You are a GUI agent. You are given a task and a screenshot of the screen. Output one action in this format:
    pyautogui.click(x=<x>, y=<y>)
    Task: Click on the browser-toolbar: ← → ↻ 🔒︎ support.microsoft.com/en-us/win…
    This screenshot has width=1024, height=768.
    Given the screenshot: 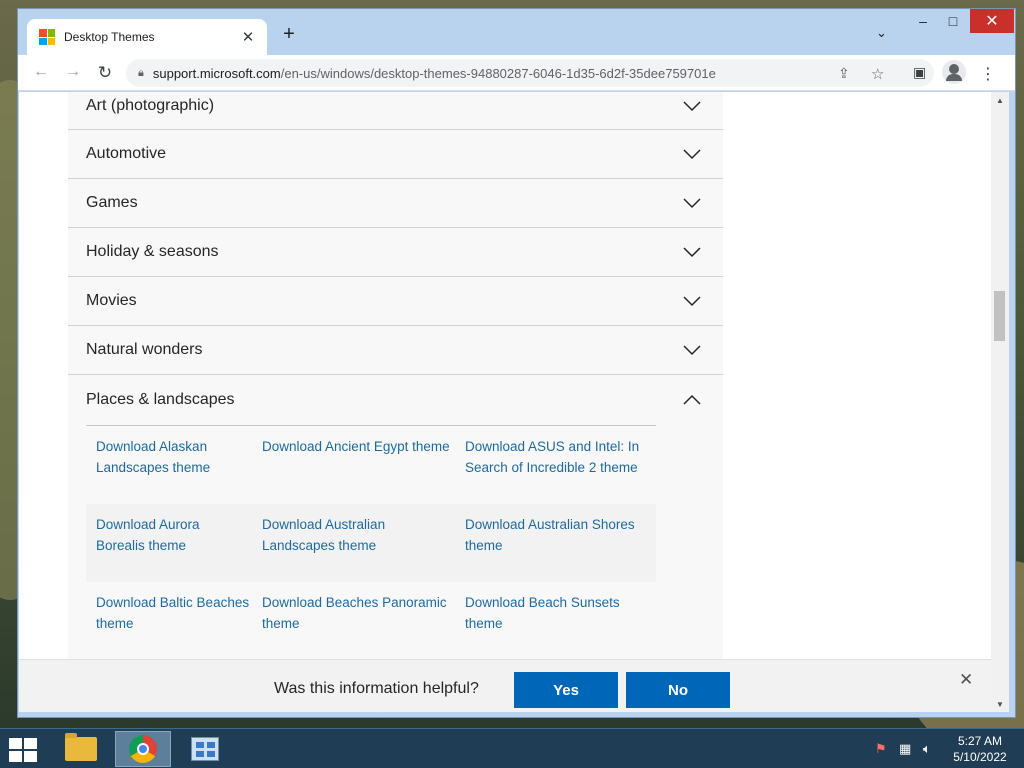 What is the action you would take?
    pyautogui.click(x=516, y=73)
    